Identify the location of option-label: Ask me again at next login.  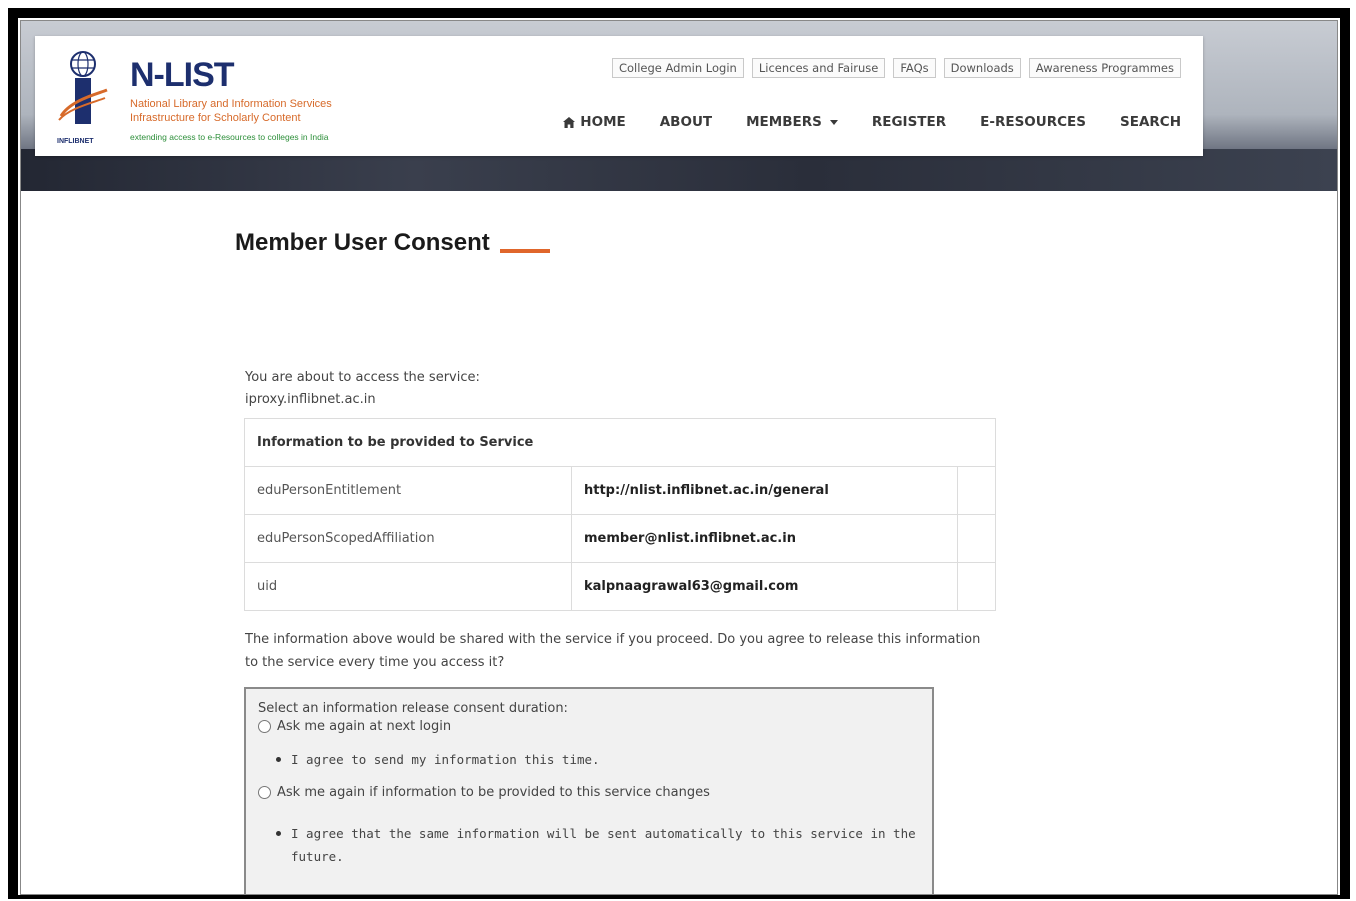
(364, 726).